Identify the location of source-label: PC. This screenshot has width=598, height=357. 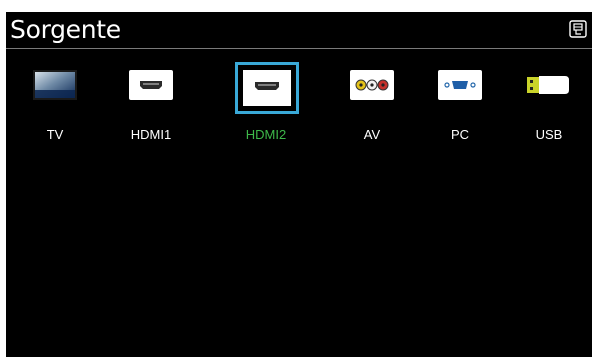
(460, 134).